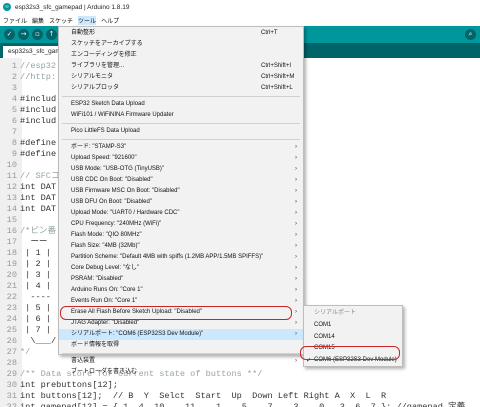 The height and width of the screenshot is (407, 480). I want to click on menu-item-shortcut: Ctrl+Shift+I, so click(276, 66).